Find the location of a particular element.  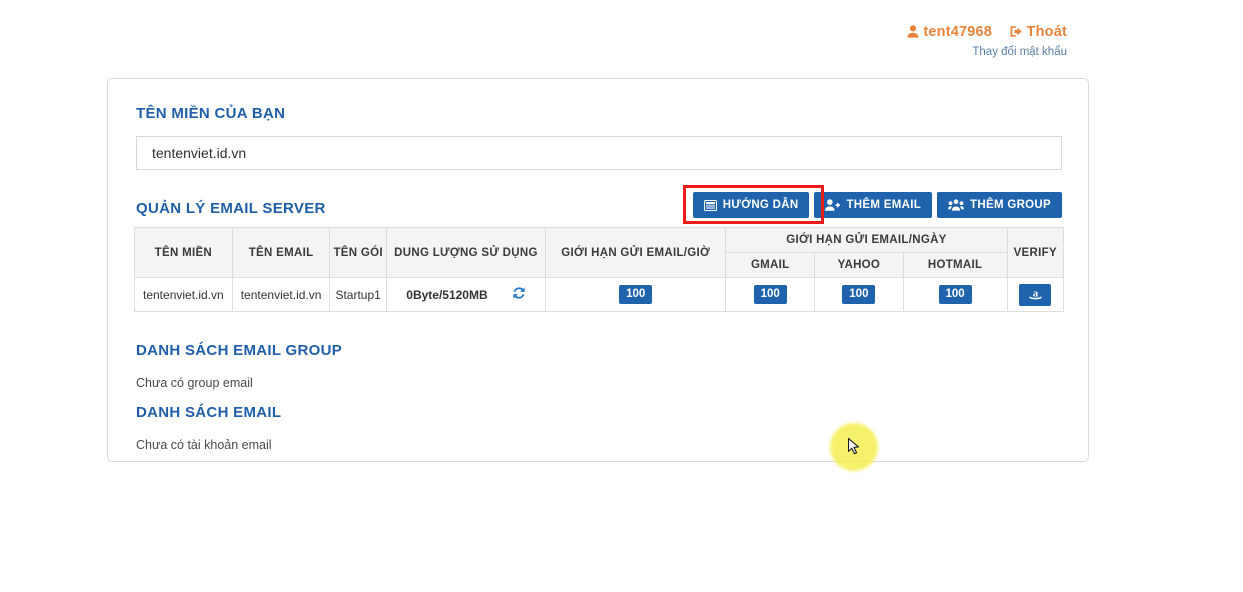

header-domain: TÊN MIỀN is located at coordinates (183, 252).